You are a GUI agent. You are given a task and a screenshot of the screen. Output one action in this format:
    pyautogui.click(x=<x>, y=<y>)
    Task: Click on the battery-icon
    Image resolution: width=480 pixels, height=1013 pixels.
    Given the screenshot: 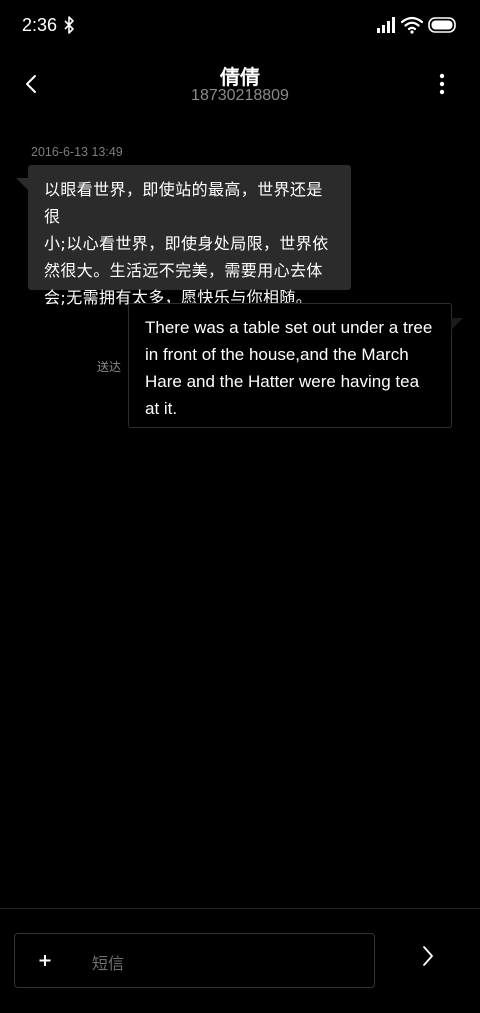 What is the action you would take?
    pyautogui.click(x=442, y=25)
    